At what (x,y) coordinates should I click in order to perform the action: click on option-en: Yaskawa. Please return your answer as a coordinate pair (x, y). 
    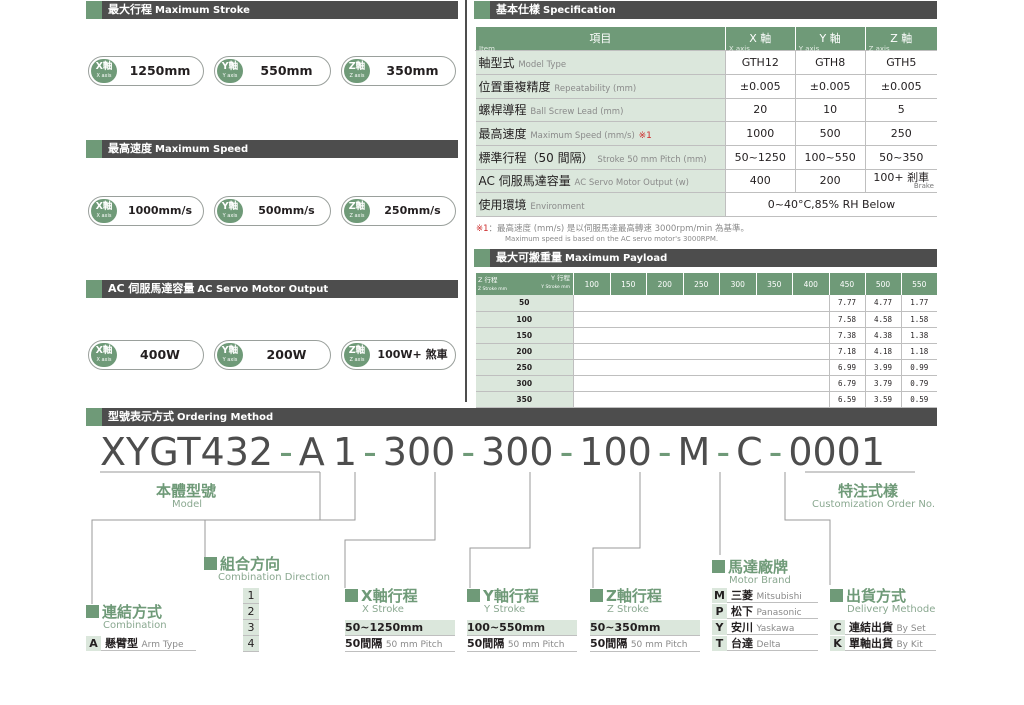
    Looking at the image, I should click on (775, 629).